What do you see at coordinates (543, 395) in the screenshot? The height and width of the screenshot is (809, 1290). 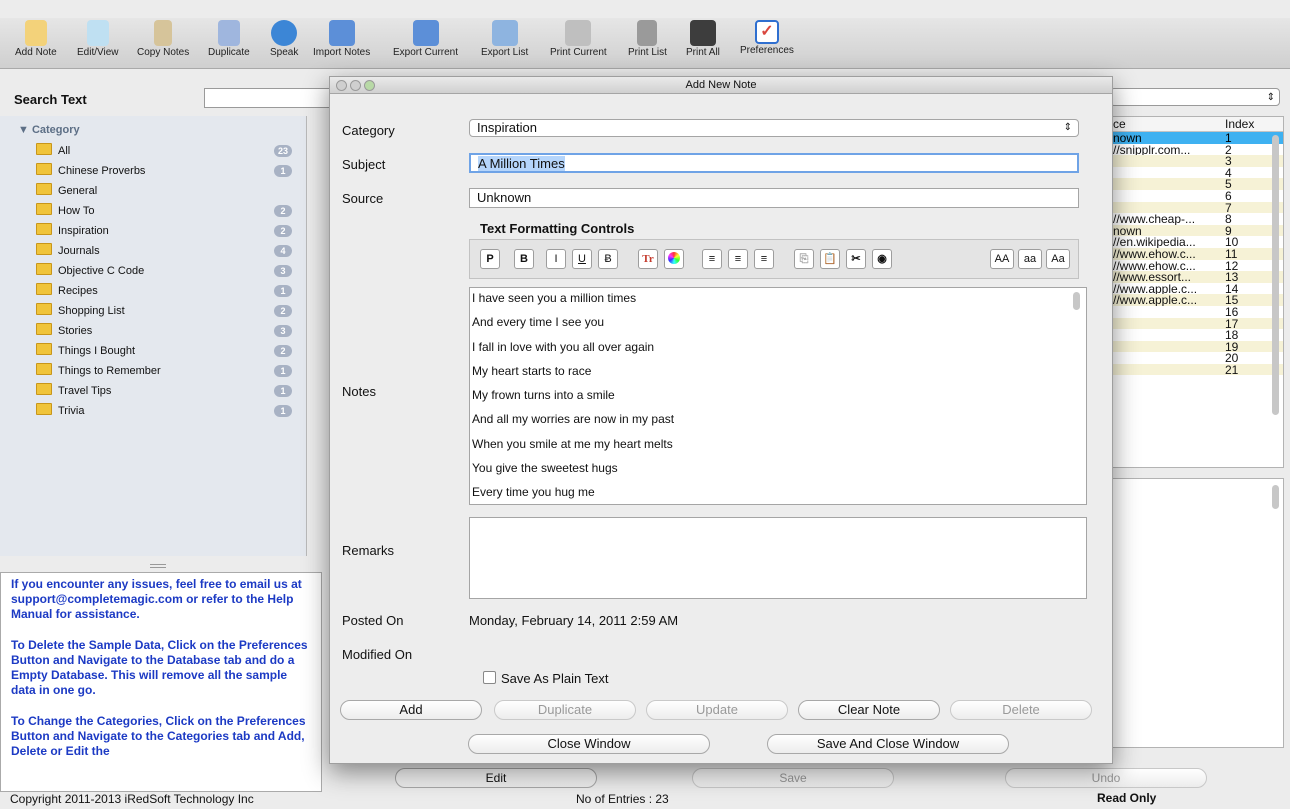 I see `note-line: My frown turns into a smile` at bounding box center [543, 395].